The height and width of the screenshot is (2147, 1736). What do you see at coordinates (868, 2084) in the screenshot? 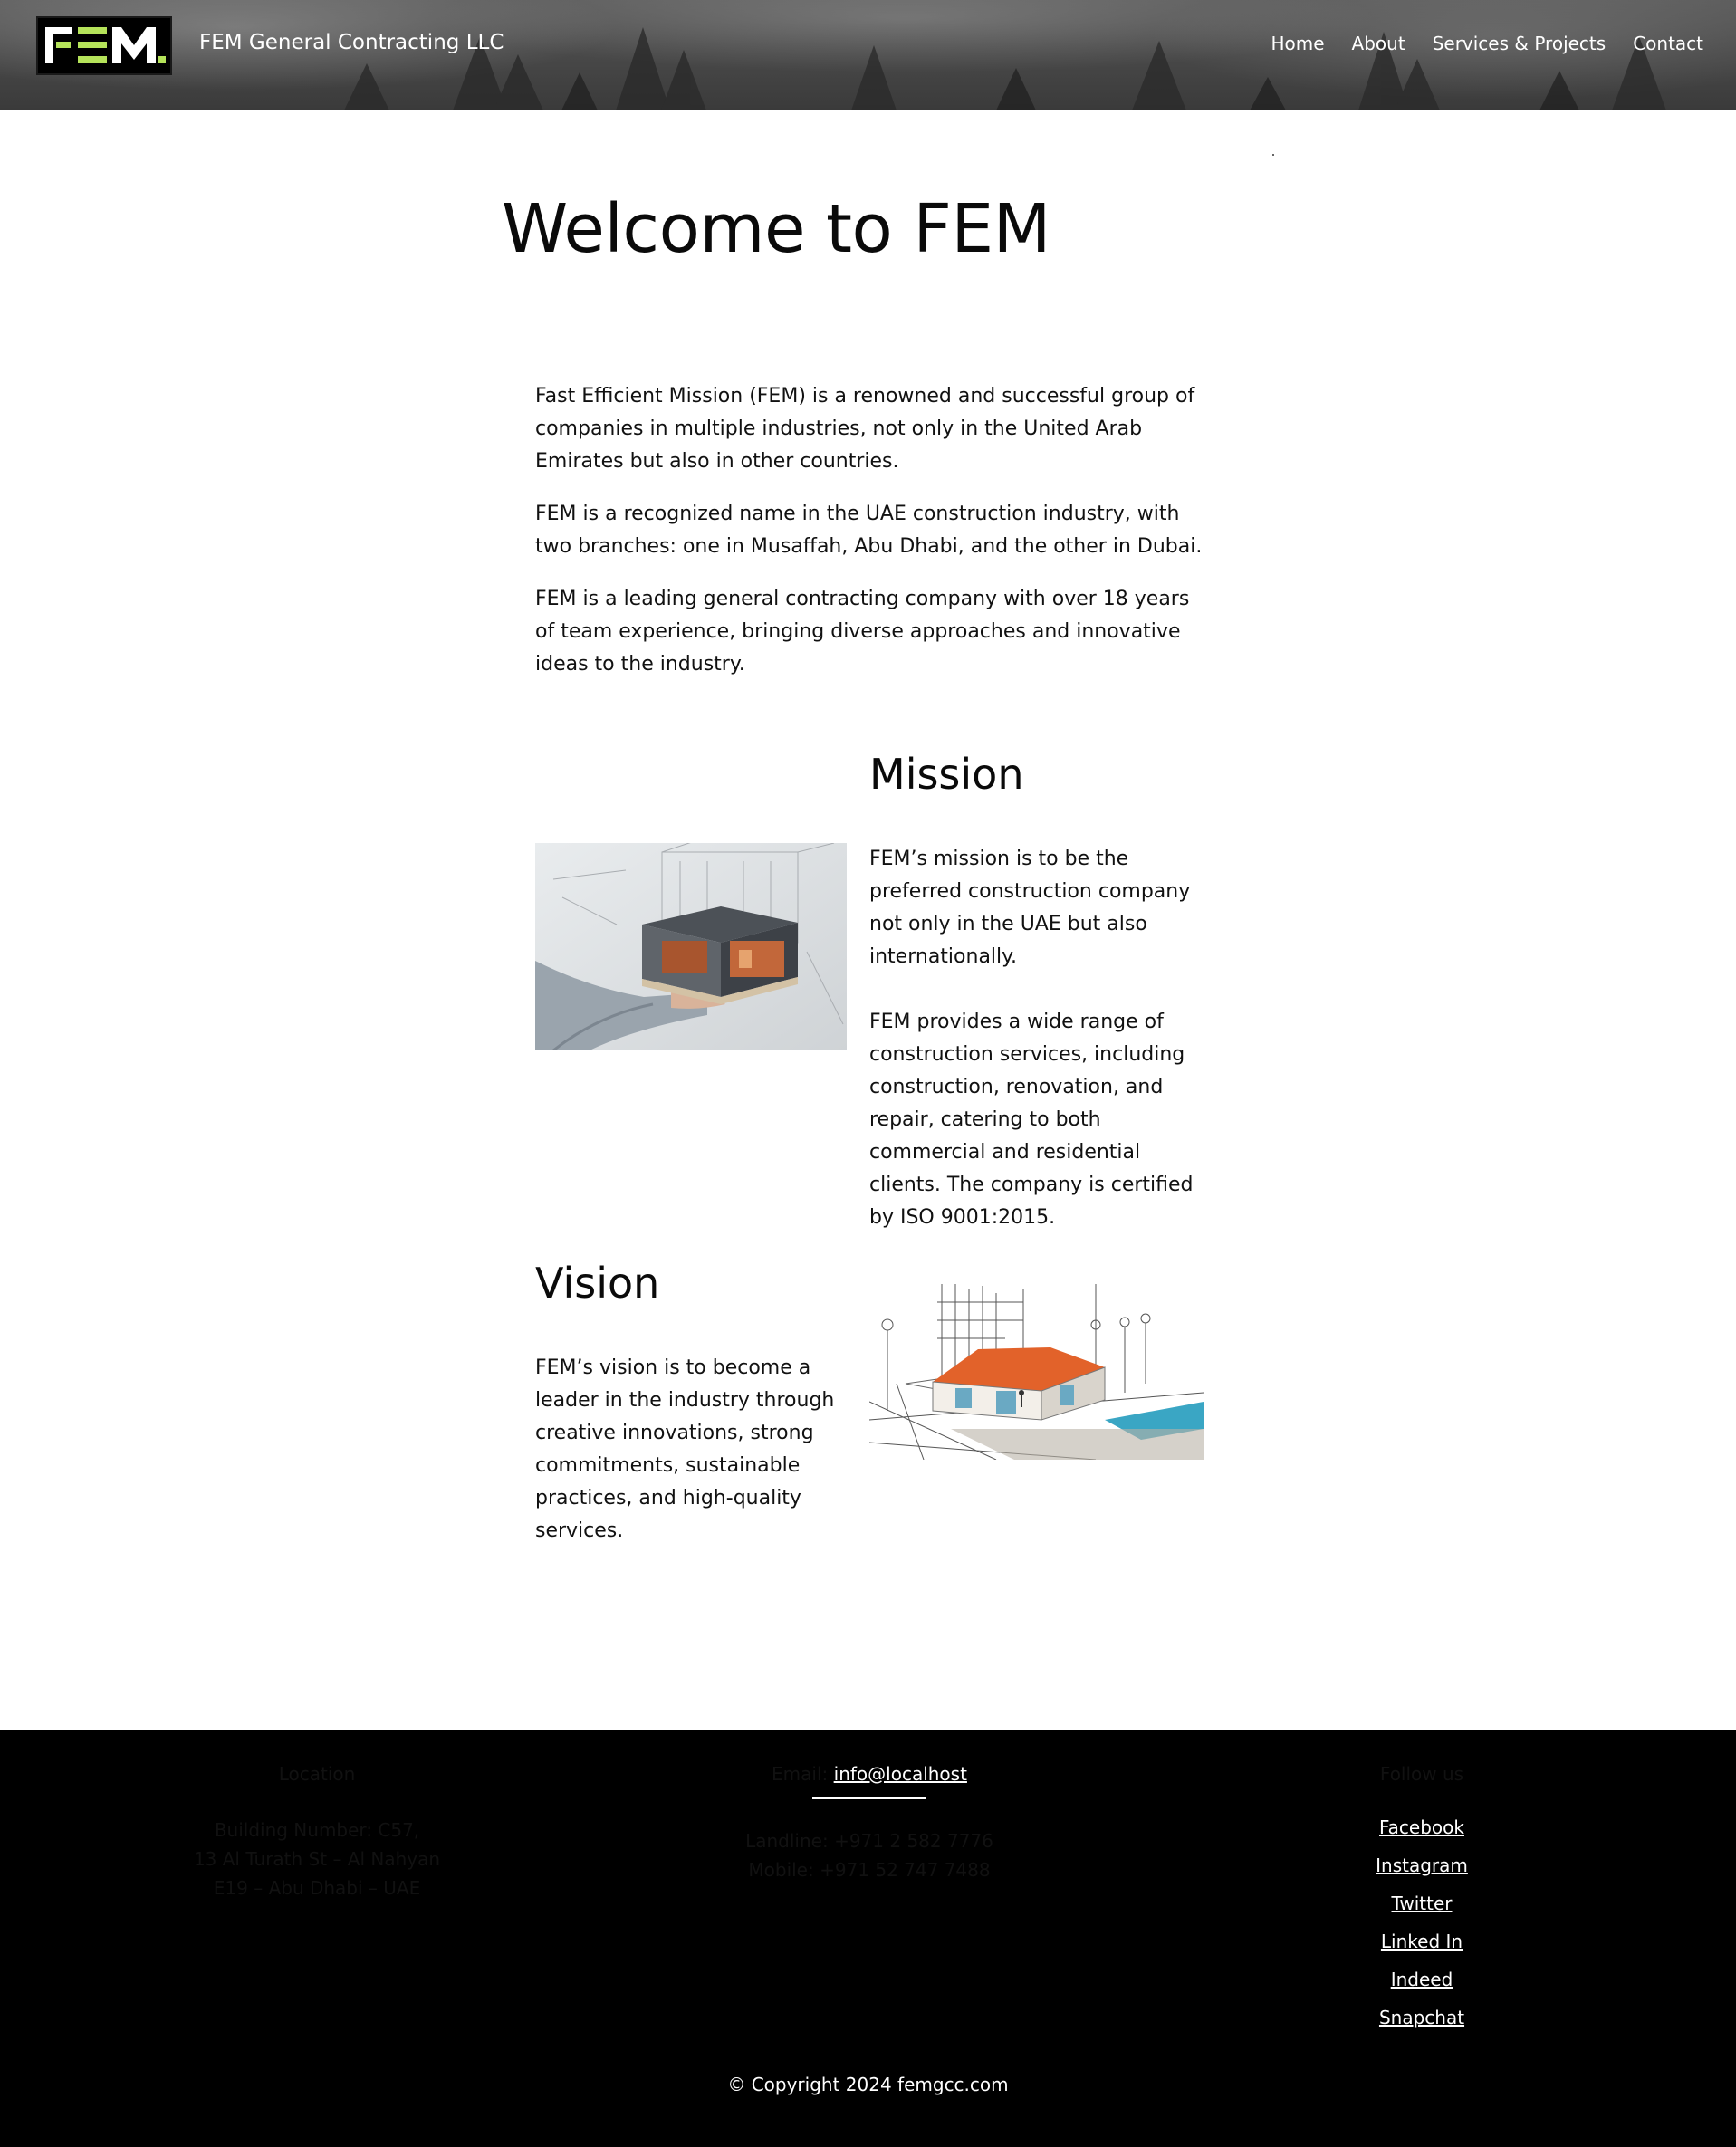
I see `copyright-text: © Copyright 2024 femgcc.com` at bounding box center [868, 2084].